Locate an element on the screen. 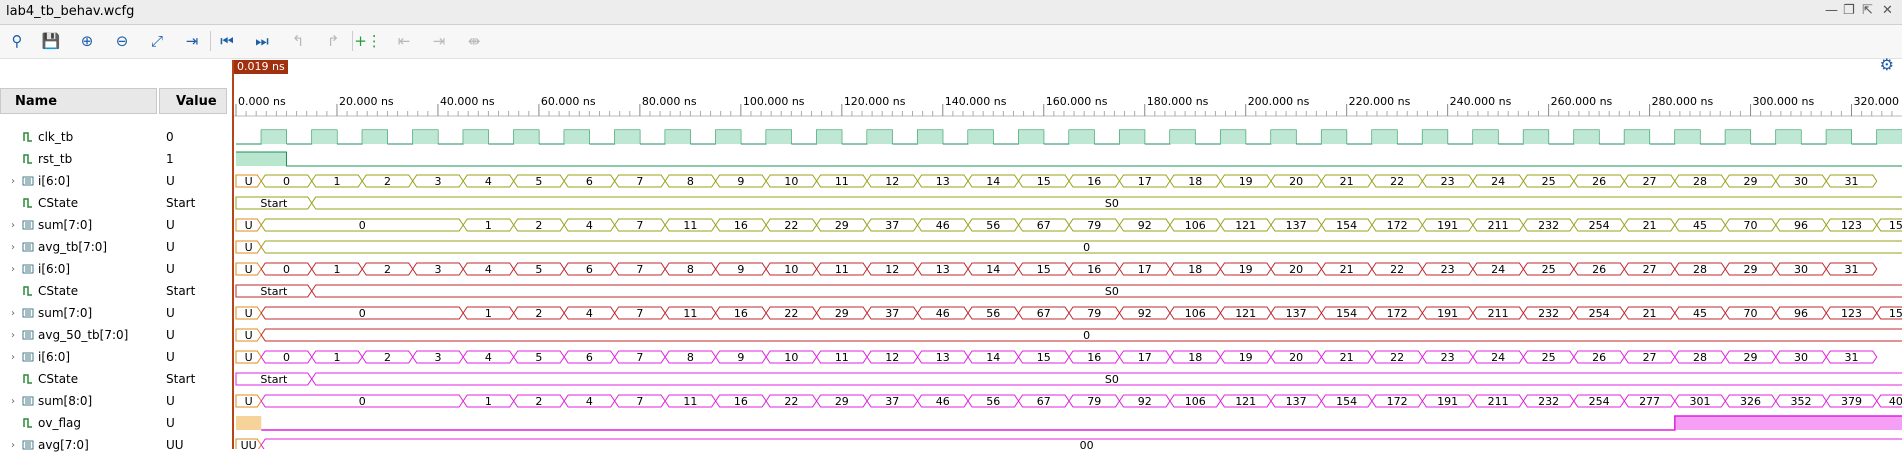  value-column-header: Value is located at coordinates (193, 101).